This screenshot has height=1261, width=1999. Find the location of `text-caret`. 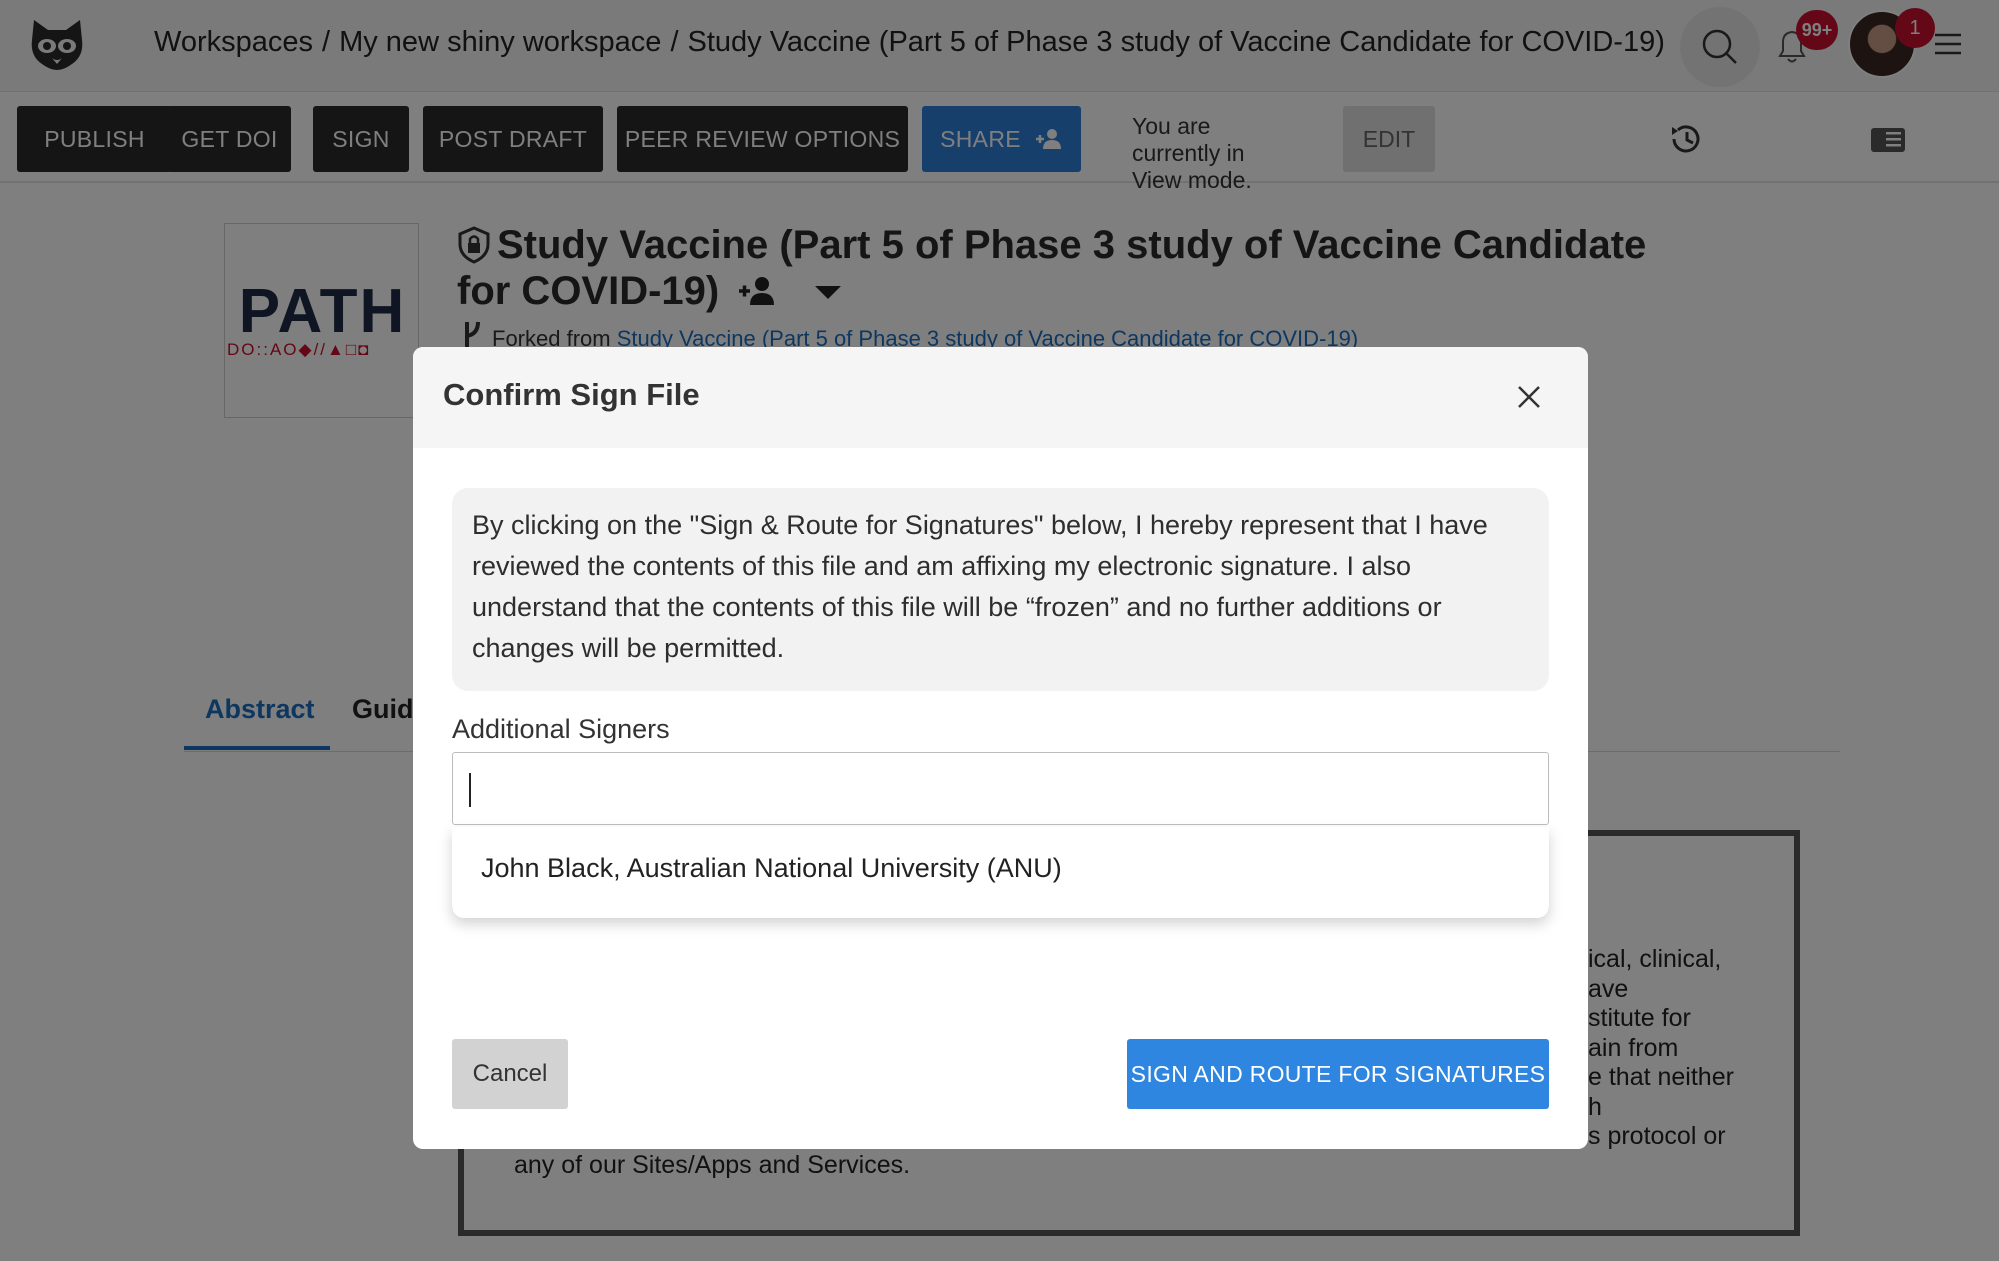

text-caret is located at coordinates (470, 790).